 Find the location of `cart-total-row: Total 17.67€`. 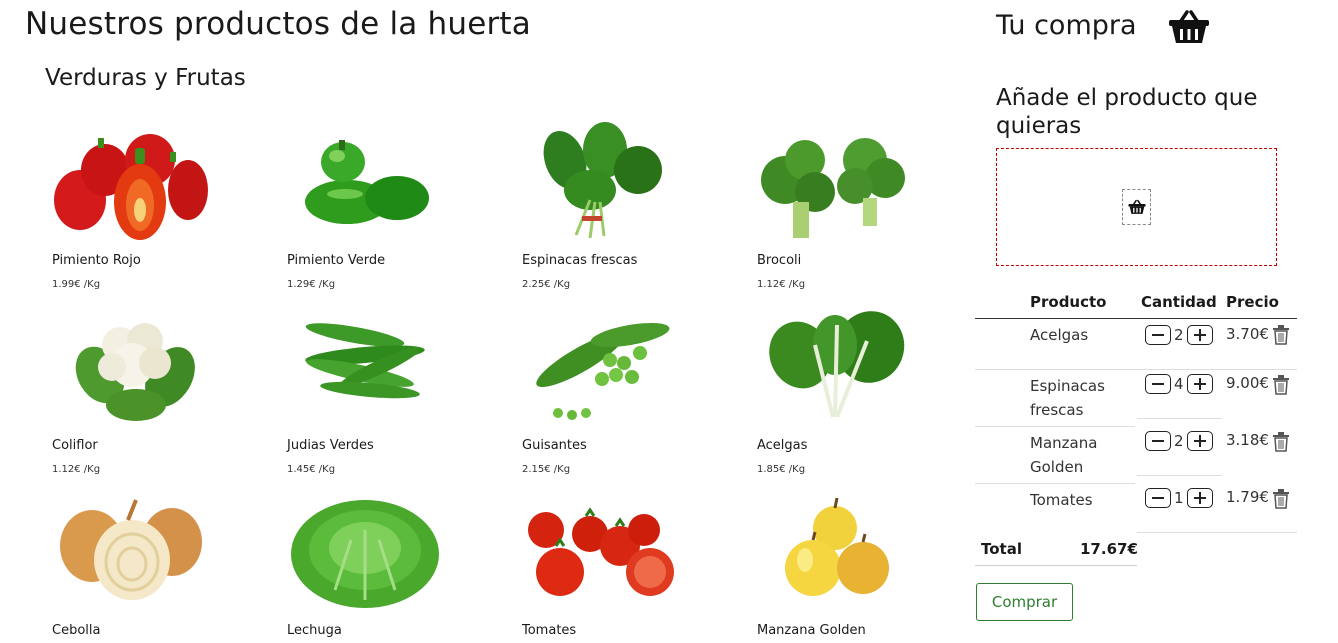

cart-total-row: Total 17.67€ is located at coordinates (1056, 550).